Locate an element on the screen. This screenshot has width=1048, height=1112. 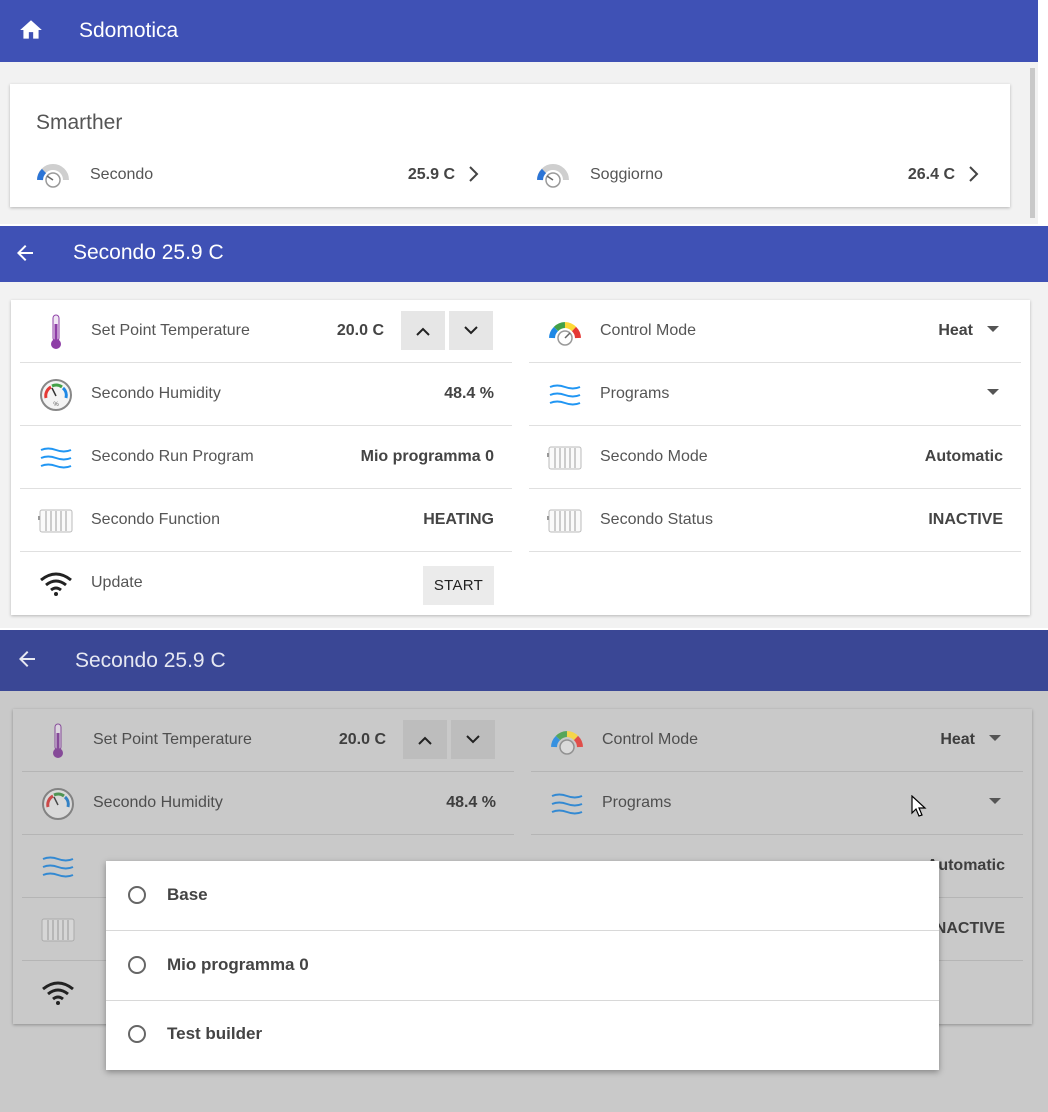
function-row: Secondo Function HEATING is located at coordinates (266, 520).